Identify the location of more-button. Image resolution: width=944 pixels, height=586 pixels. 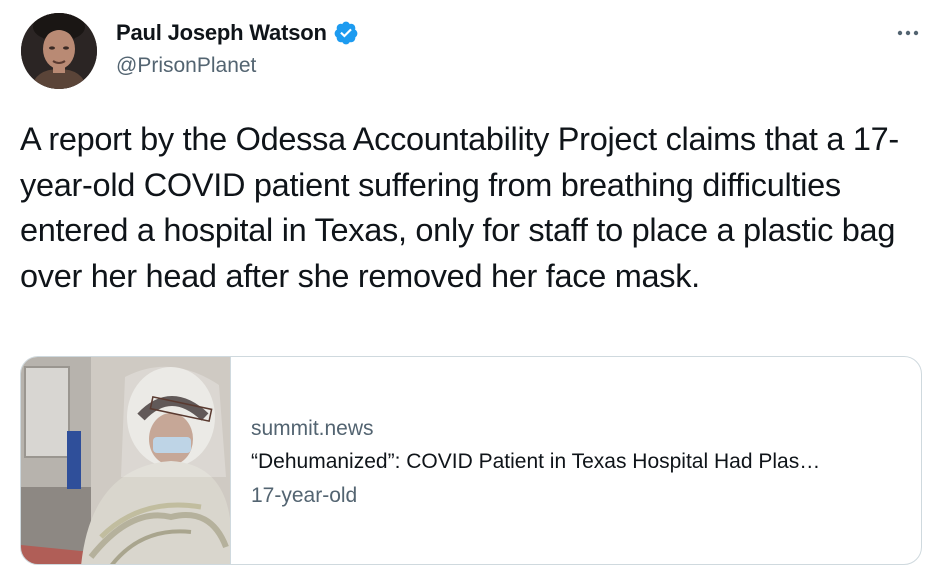
(908, 33).